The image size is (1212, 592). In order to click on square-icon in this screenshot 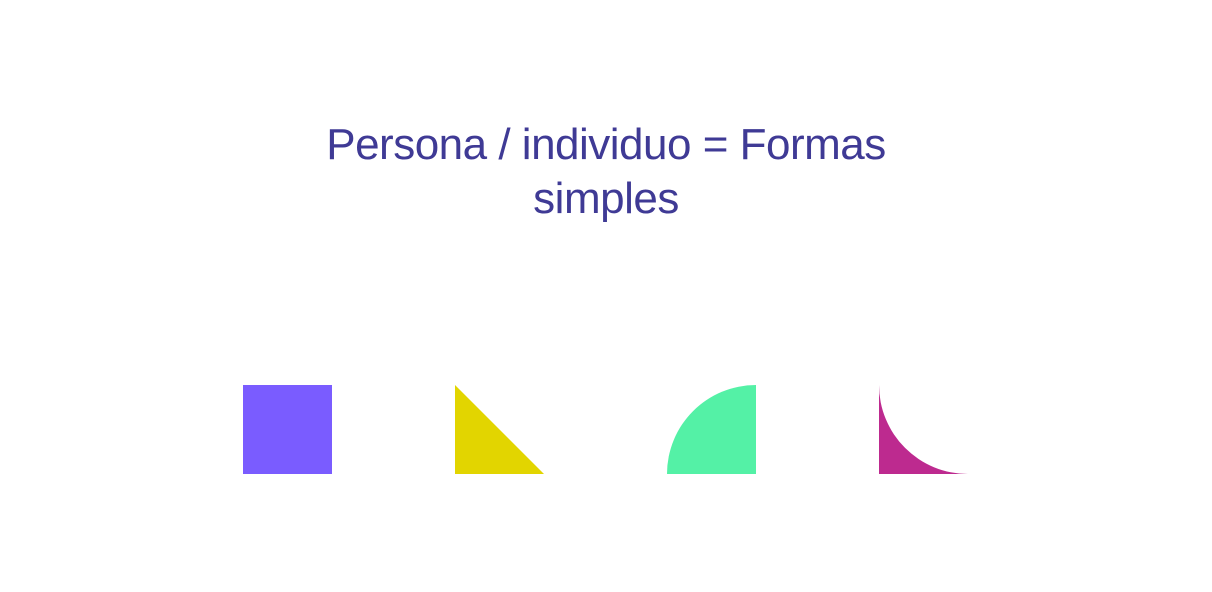, I will do `click(287, 429)`.